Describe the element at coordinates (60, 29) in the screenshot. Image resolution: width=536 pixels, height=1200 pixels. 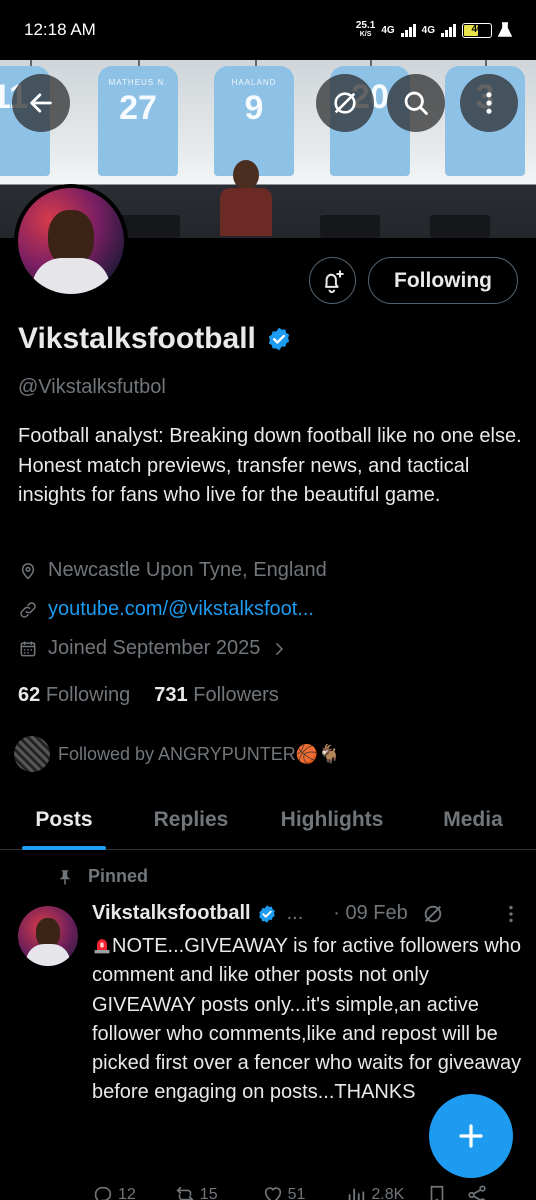
I see `clock: 12:18 AM` at that location.